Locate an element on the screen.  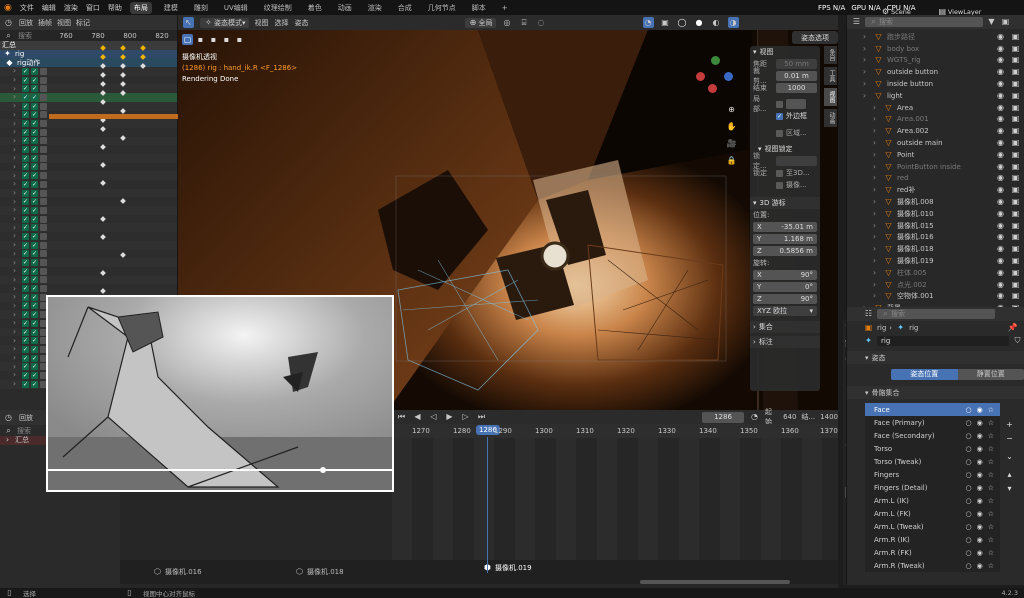
end-frame-value: 1400 is located at coordinates (829, 417).